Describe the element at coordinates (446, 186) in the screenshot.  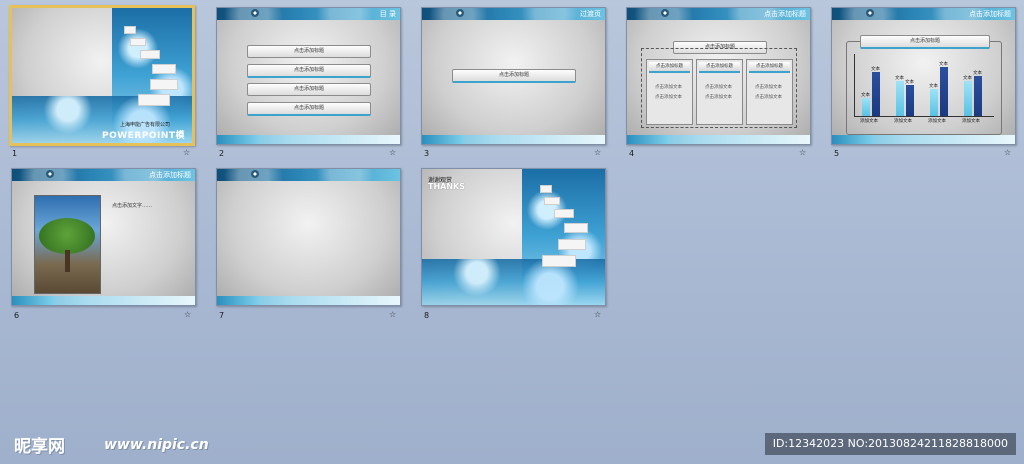
I see `thanks-line-2: THANKS` at that location.